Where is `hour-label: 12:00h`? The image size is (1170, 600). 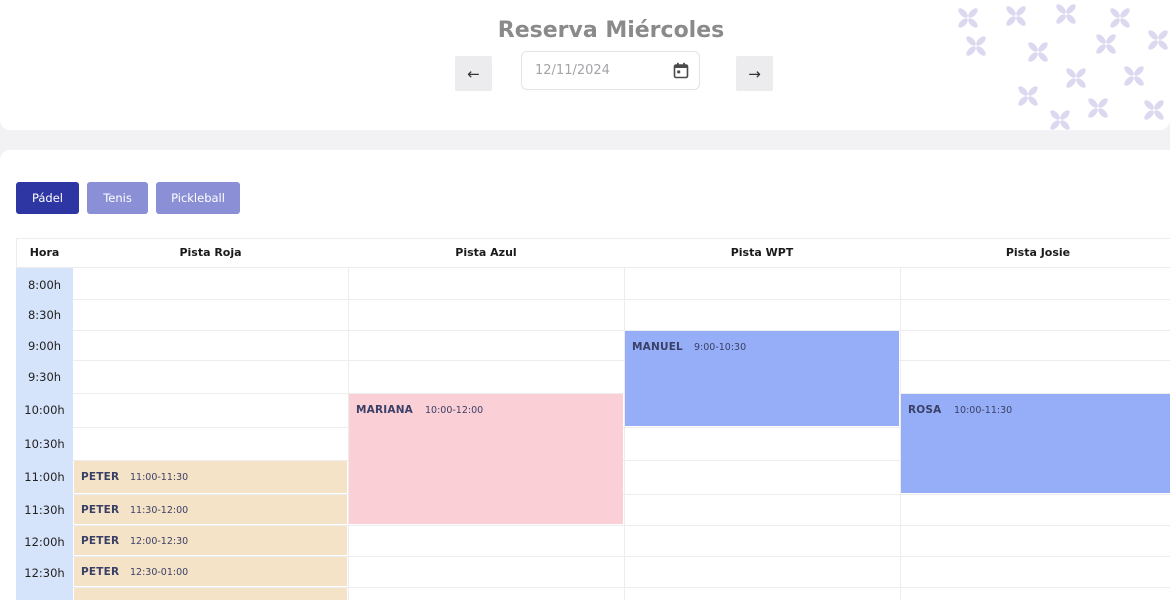
hour-label: 12:00h is located at coordinates (44, 542).